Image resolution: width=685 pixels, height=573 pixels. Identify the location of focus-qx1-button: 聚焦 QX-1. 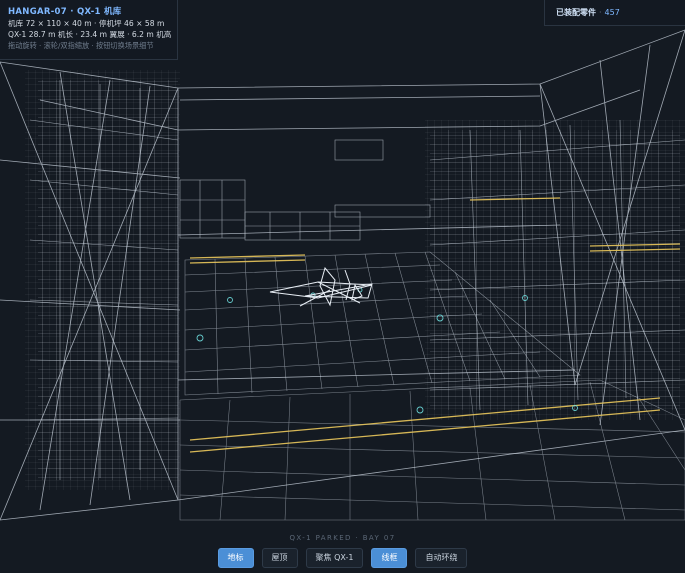
(334, 558).